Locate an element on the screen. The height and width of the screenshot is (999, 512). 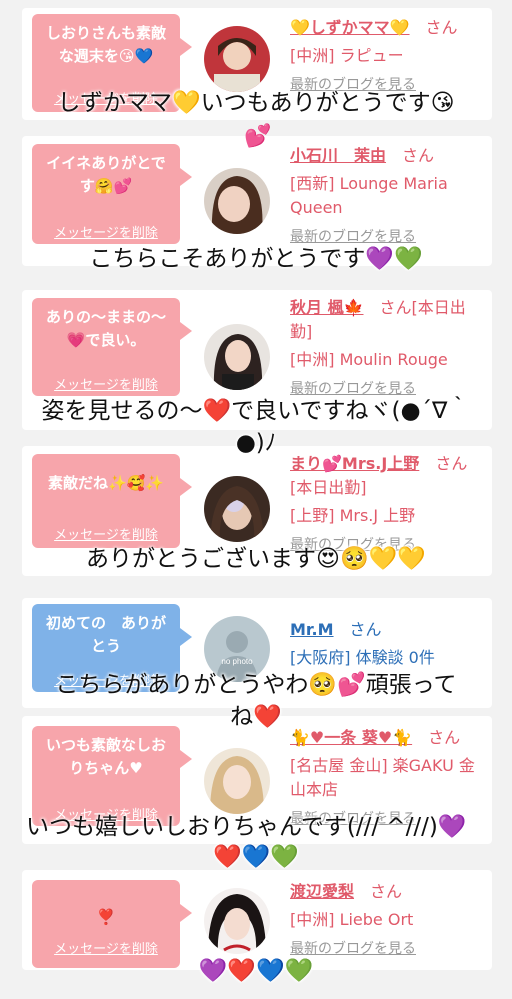
sender-name: 💛しずかママ💛 さん is located at coordinates (374, 27).